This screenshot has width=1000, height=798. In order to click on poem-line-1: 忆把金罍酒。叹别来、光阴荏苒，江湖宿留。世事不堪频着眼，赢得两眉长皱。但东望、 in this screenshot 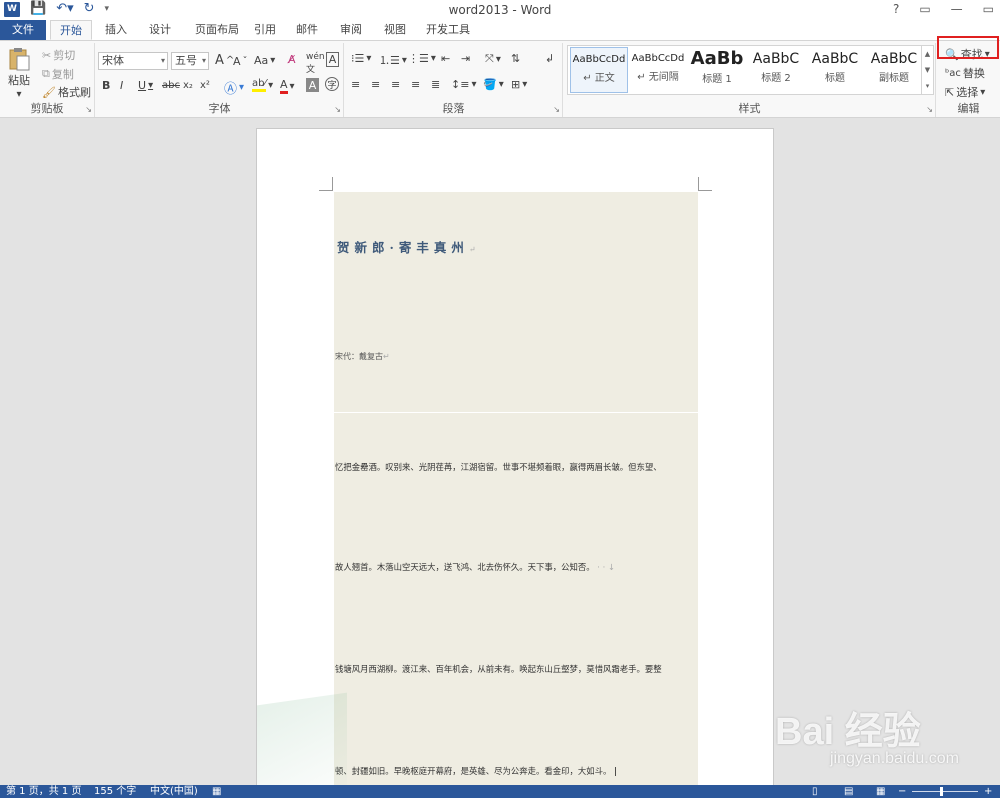, I will do `click(516, 467)`.